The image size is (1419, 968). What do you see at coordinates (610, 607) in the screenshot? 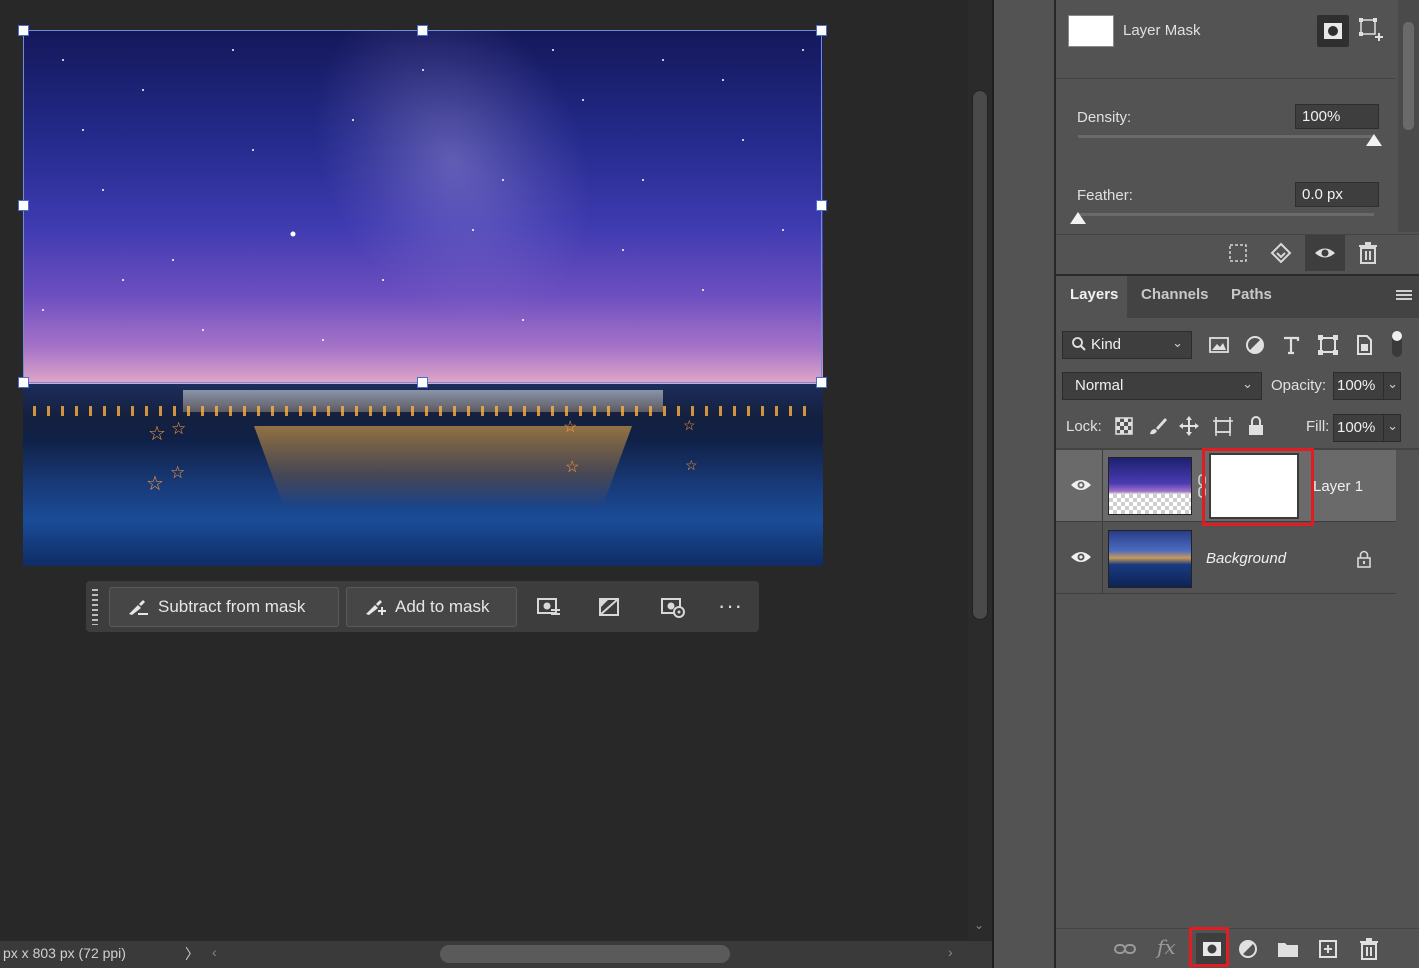
I see `invert-mask-icon` at bounding box center [610, 607].